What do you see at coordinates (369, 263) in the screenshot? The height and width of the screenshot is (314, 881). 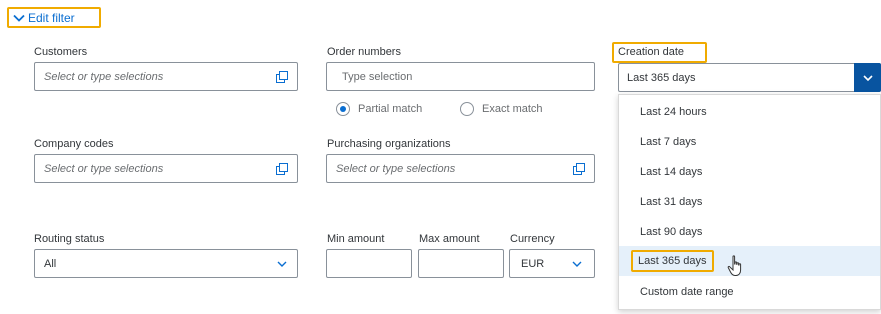 I see `min-amount-input` at bounding box center [369, 263].